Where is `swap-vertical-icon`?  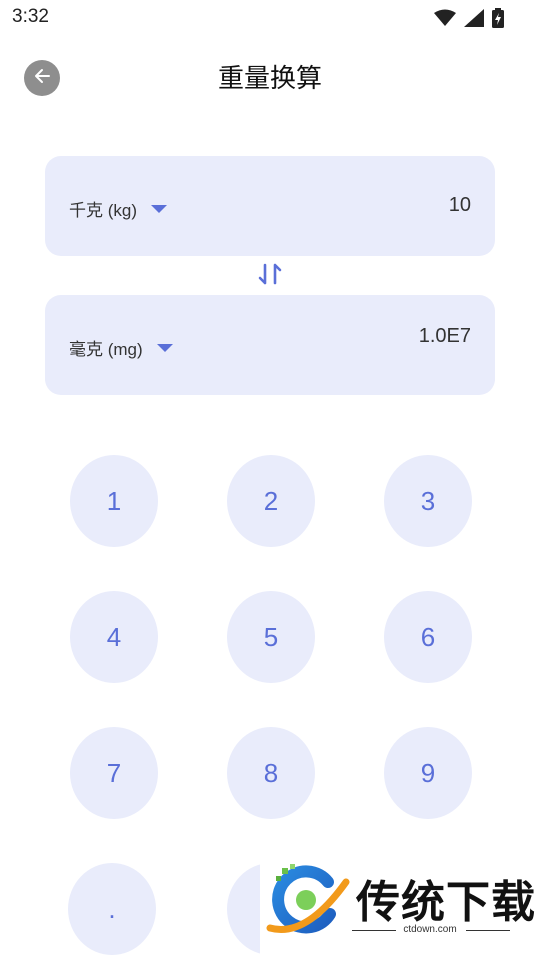 swap-vertical-icon is located at coordinates (270, 276).